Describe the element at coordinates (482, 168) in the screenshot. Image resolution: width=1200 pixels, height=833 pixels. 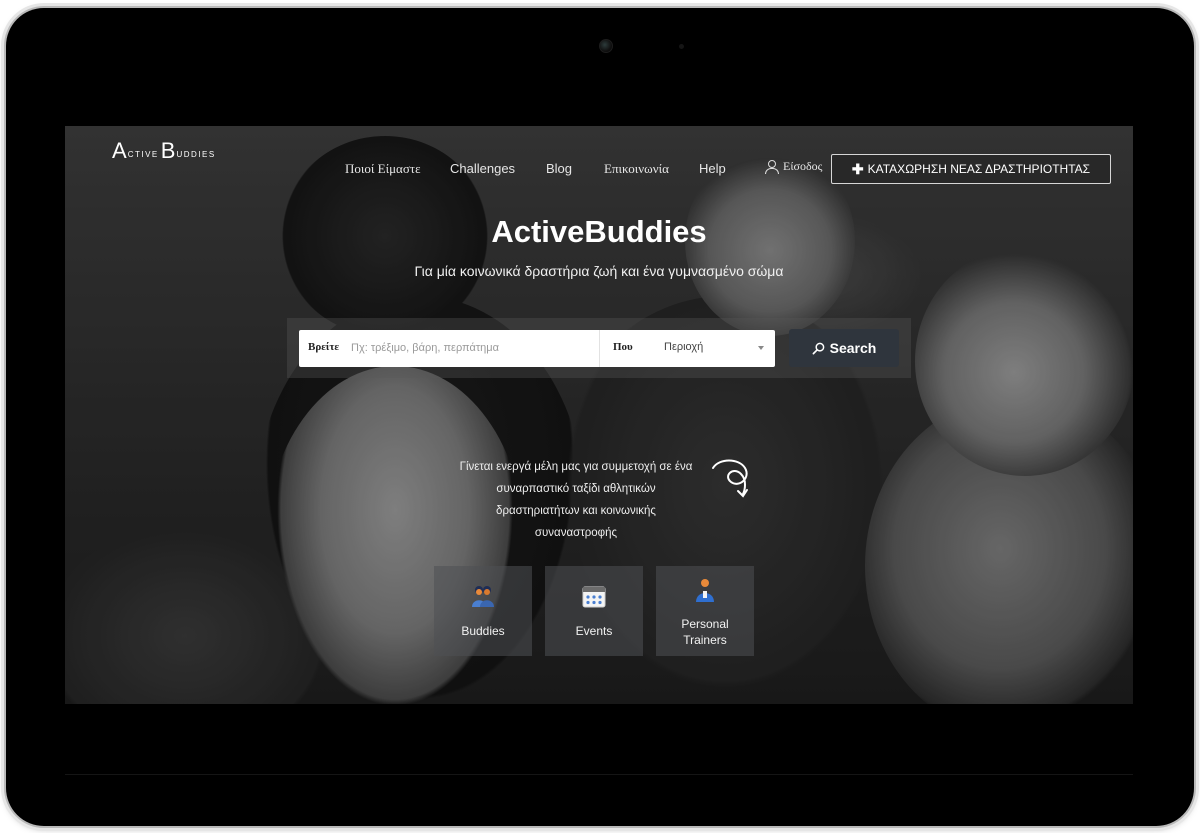
I see `nav-challenges: Challenges` at that location.